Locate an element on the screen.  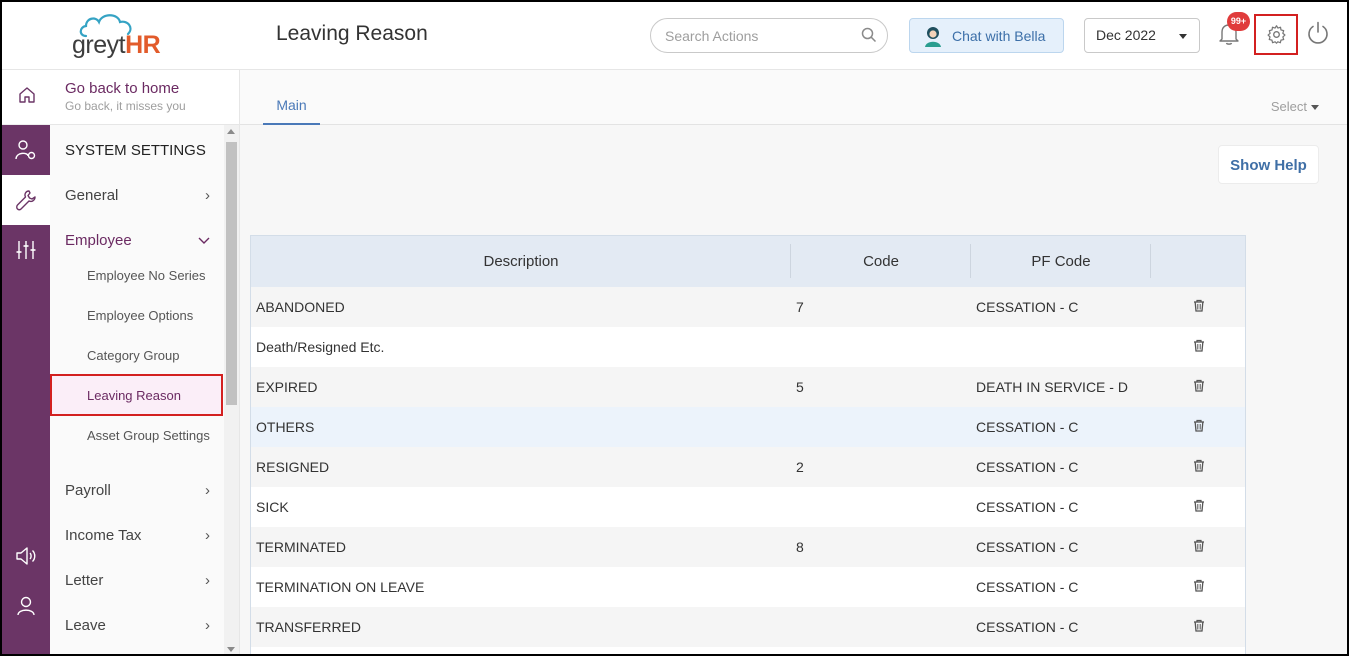
cell-code: 2 is located at coordinates (800, 467).